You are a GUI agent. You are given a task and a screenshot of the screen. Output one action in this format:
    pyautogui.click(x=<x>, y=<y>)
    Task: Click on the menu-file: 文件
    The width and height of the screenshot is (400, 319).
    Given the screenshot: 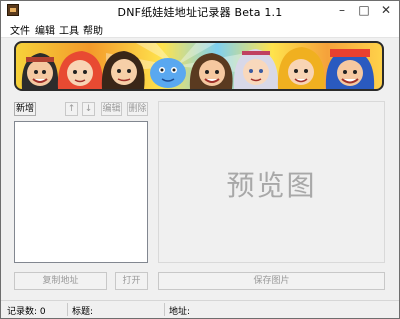 What is the action you would take?
    pyautogui.click(x=20, y=29)
    